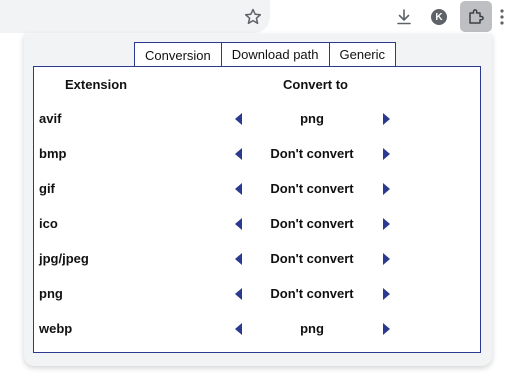 The height and width of the screenshot is (389, 511). Describe the element at coordinates (362, 54) in the screenshot. I see `tab-generic: Generic` at that location.